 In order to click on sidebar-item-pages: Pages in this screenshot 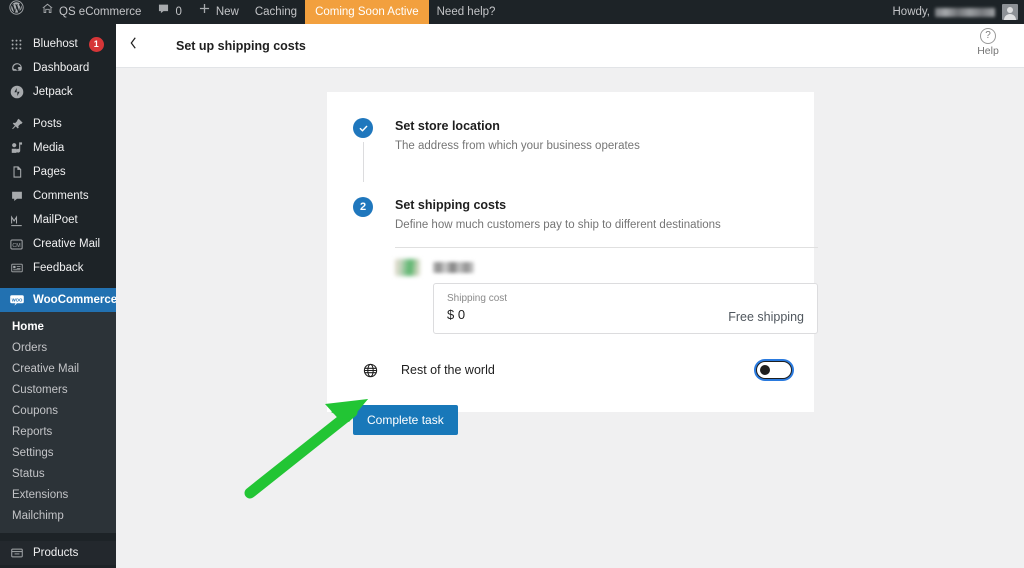, I will do `click(58, 172)`.